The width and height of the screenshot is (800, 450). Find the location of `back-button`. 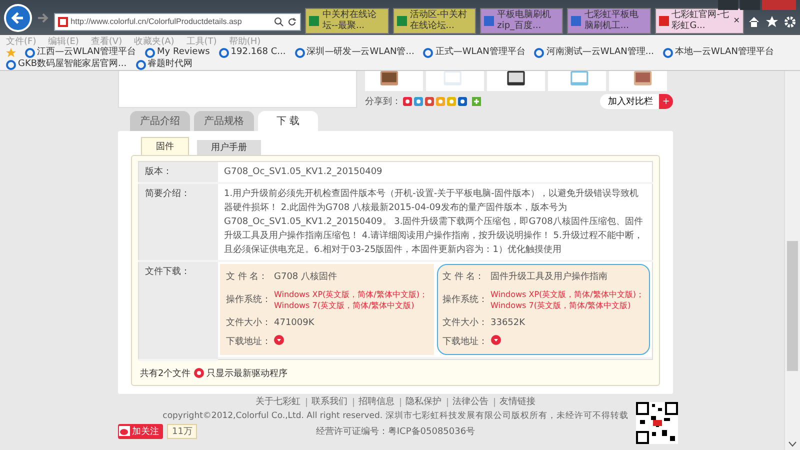

back-button is located at coordinates (18, 18).